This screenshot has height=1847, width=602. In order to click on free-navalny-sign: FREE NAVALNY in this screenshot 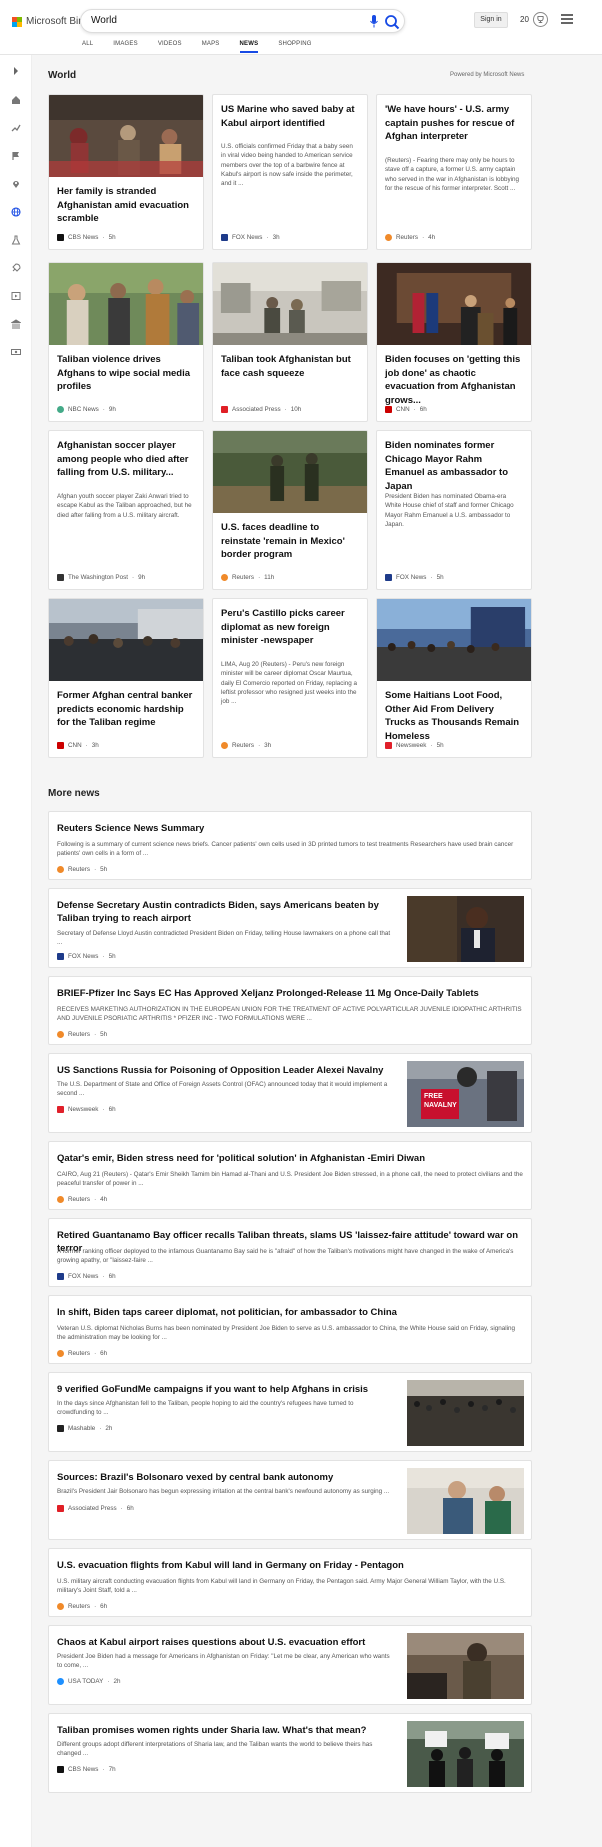, I will do `click(440, 1104)`.